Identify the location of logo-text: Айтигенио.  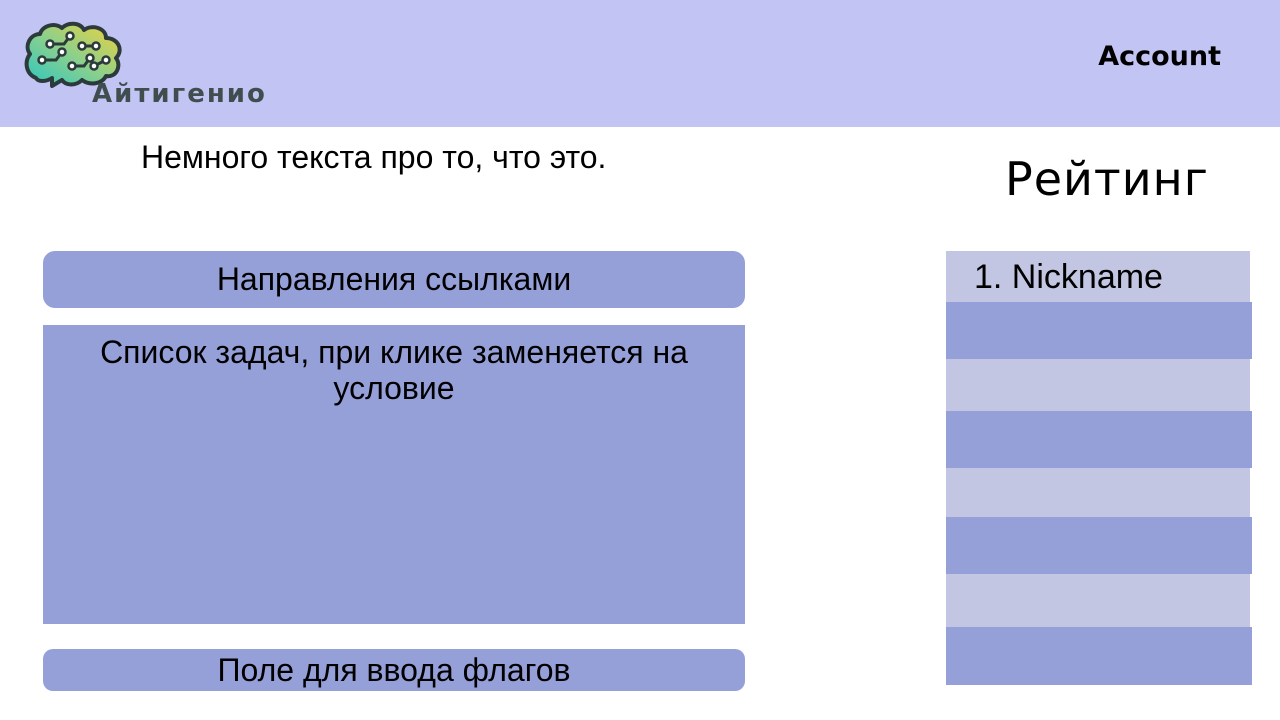
(179, 94).